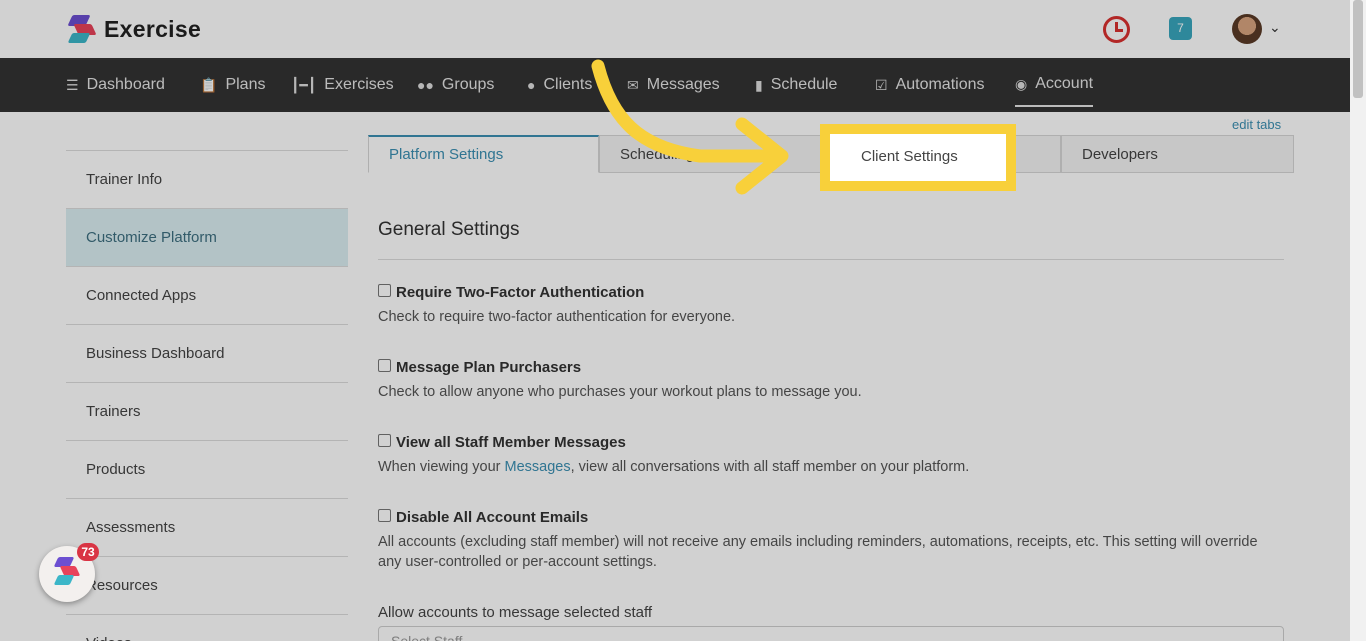 The image size is (1366, 641). I want to click on nav-account: ◉ Account, so click(1054, 85).